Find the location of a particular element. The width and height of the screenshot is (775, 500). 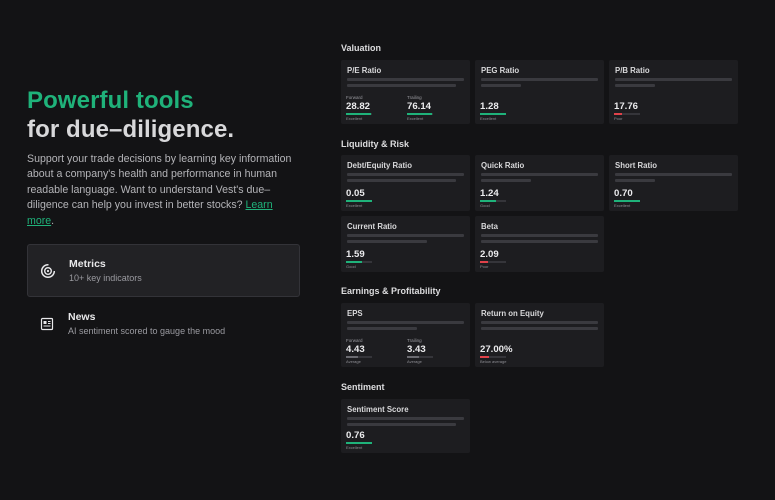

metric-forward: Forward 28.82 Excellent is located at coordinates (359, 108).